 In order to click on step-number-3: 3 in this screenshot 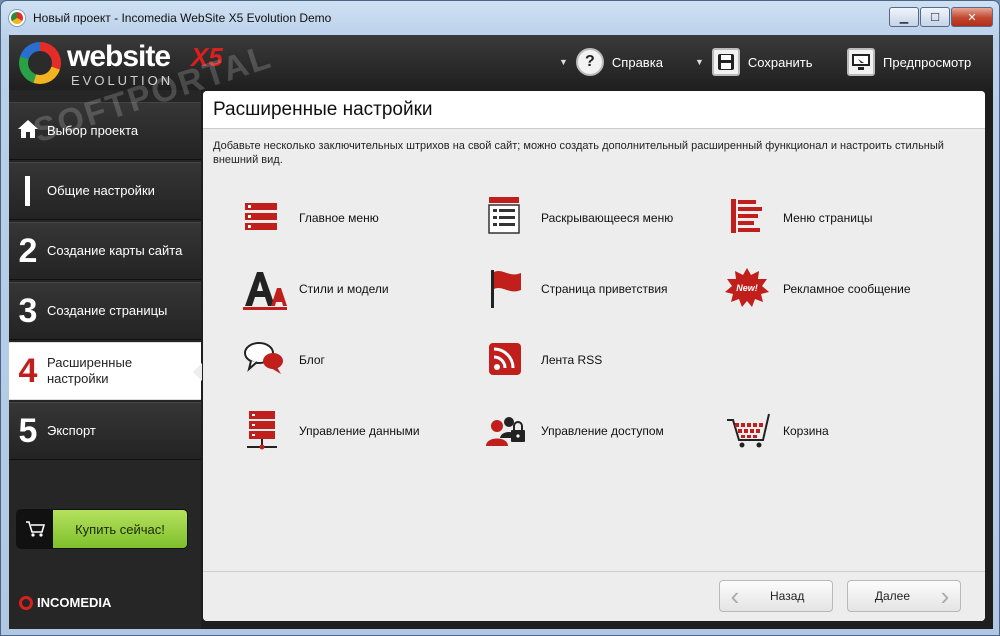, I will do `click(28, 310)`.